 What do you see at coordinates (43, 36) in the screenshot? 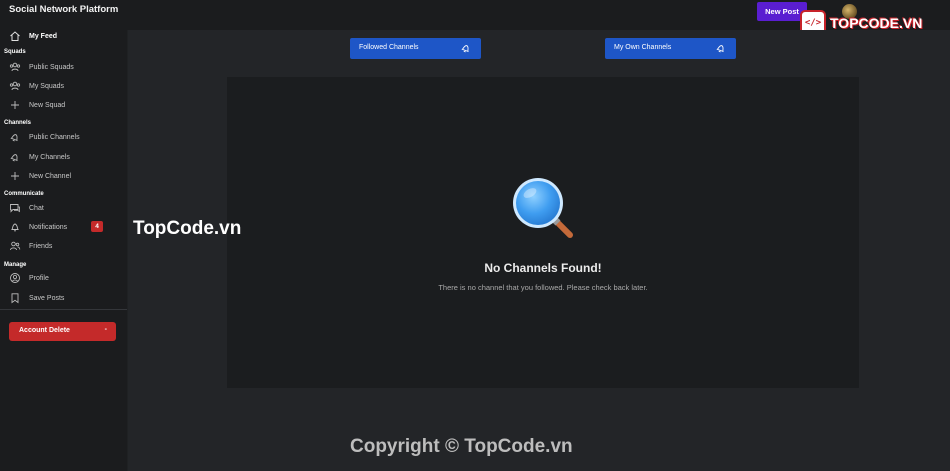
I see `sidebar-item-label: My Feed` at bounding box center [43, 36].